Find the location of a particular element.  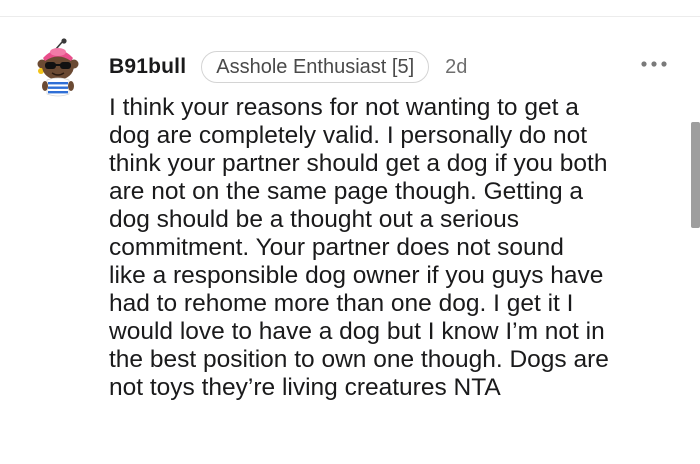

username: B91bull is located at coordinates (147, 67).